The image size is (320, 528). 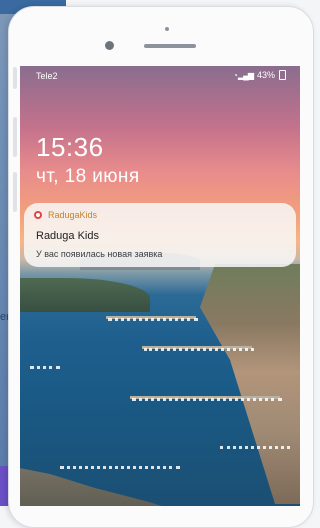 I want to click on front-camera, so click(x=109, y=45).